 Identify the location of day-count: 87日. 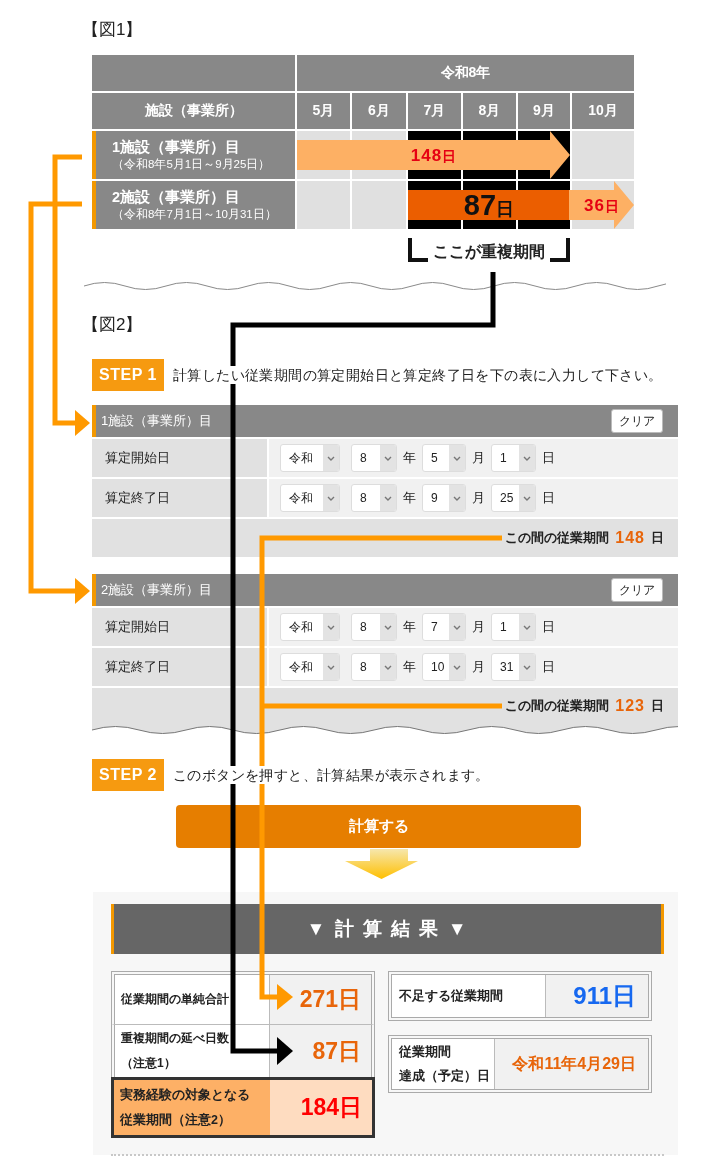
(489, 205).